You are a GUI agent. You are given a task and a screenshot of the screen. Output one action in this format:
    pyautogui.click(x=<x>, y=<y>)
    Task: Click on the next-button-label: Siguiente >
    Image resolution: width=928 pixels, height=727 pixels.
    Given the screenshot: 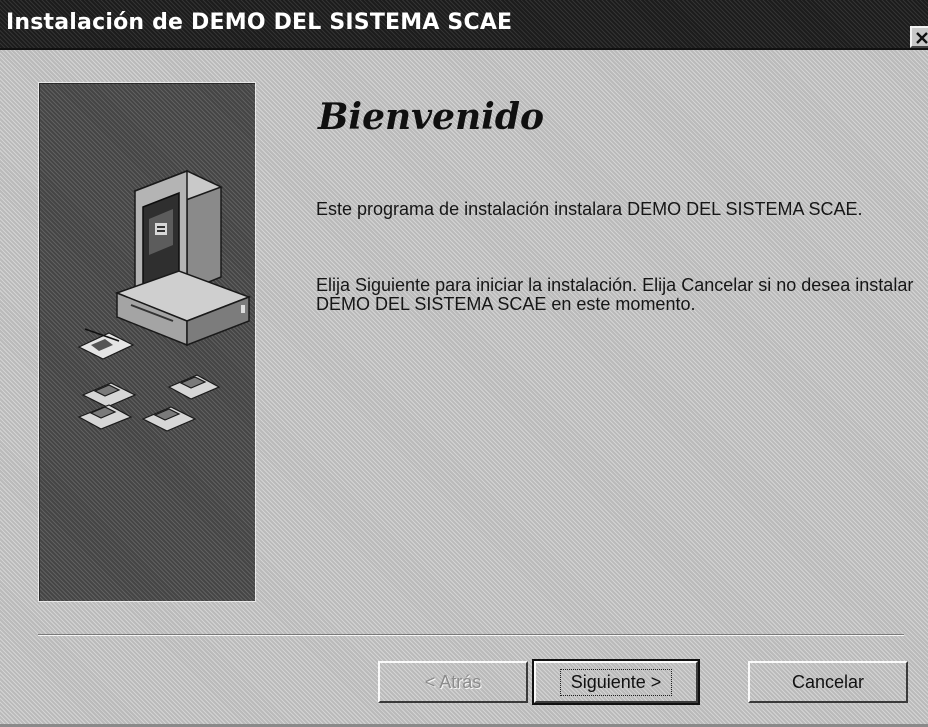 What is the action you would take?
    pyautogui.click(x=616, y=682)
    